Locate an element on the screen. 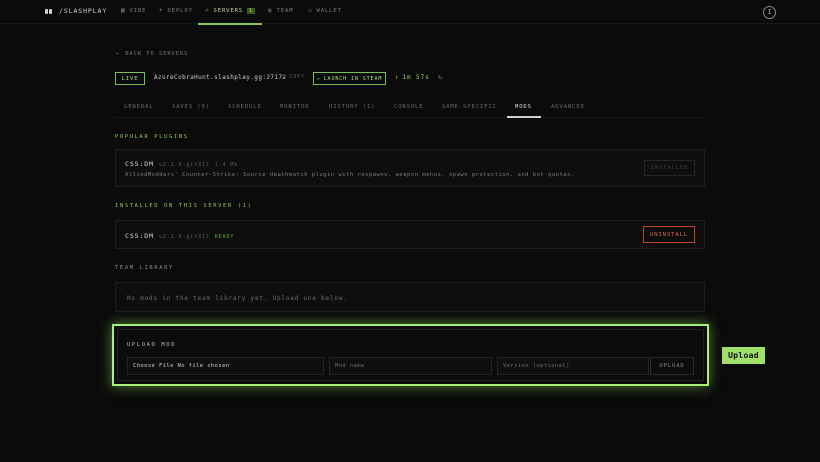  back-to-servers-link: ← BACK TO SERVERS is located at coordinates (152, 54).